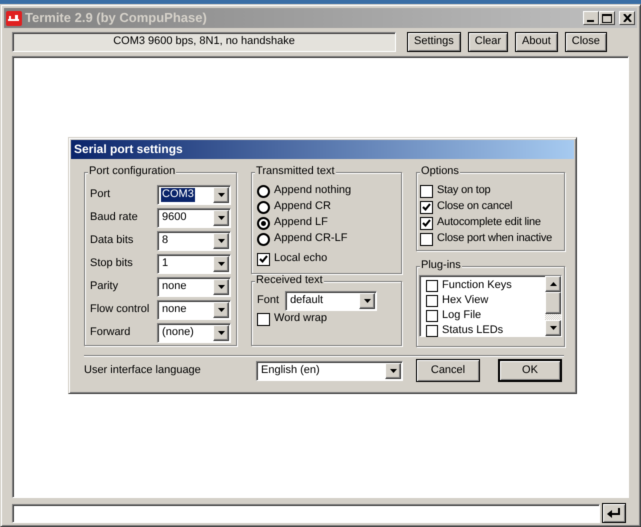 This screenshot has width=641, height=527. What do you see at coordinates (194, 195) in the screenshot?
I see `dropdown: COM3` at bounding box center [194, 195].